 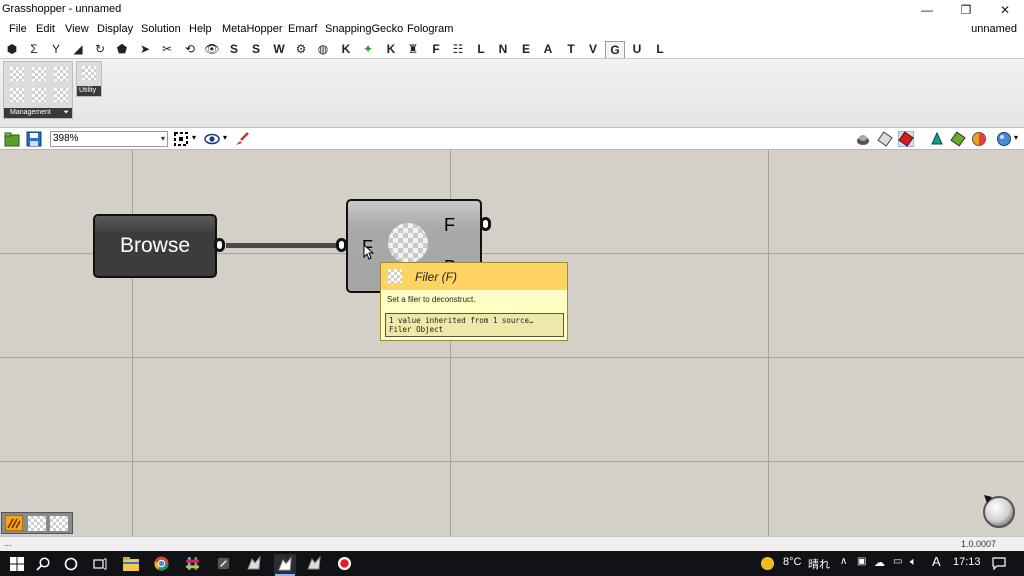 What do you see at coordinates (192, 563) in the screenshot?
I see `slack-icon` at bounding box center [192, 563].